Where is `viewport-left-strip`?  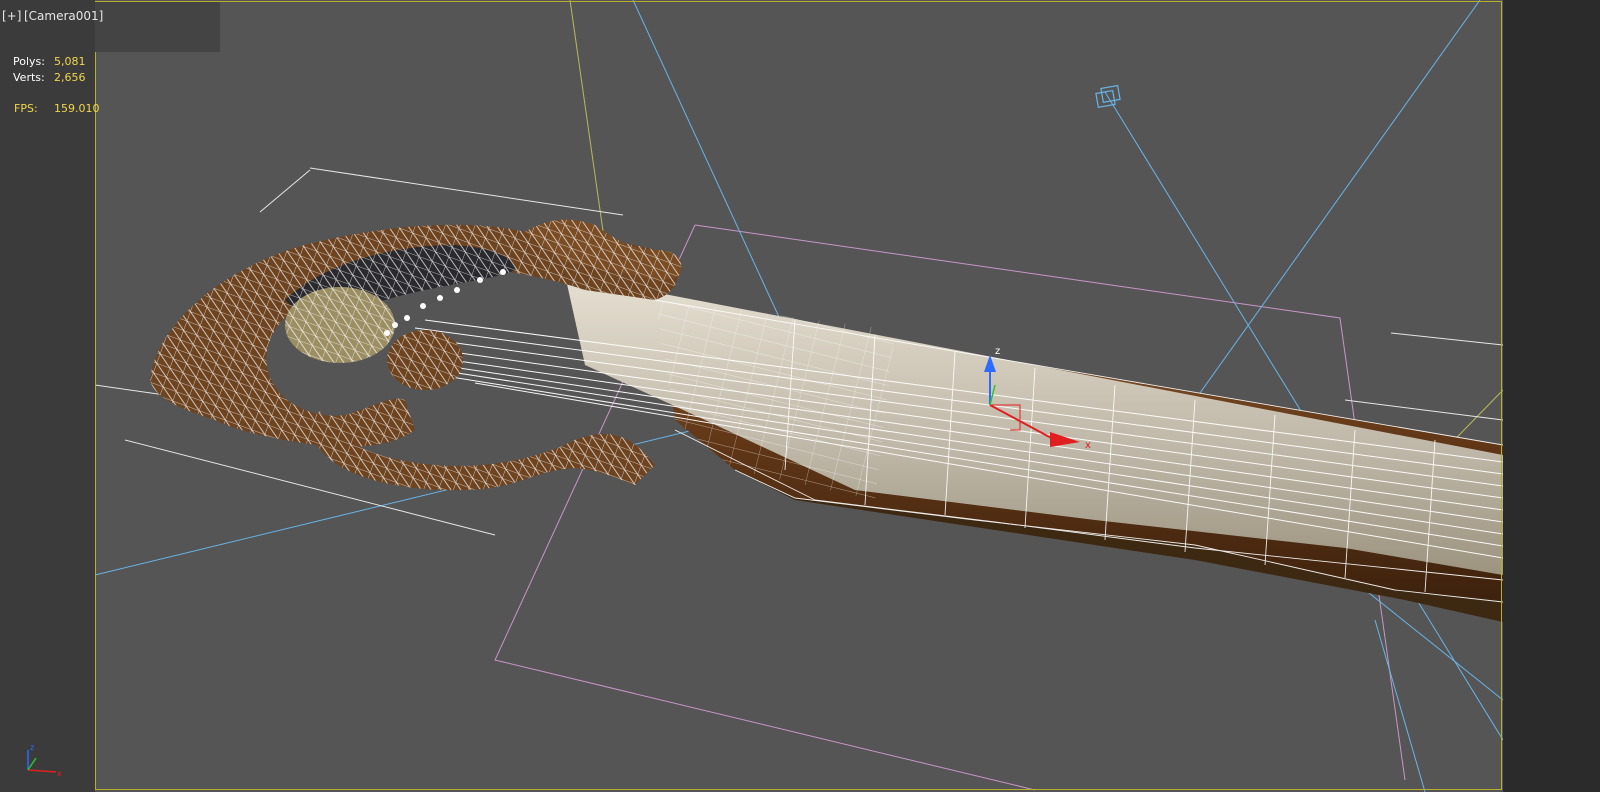 viewport-left-strip is located at coordinates (47, 396).